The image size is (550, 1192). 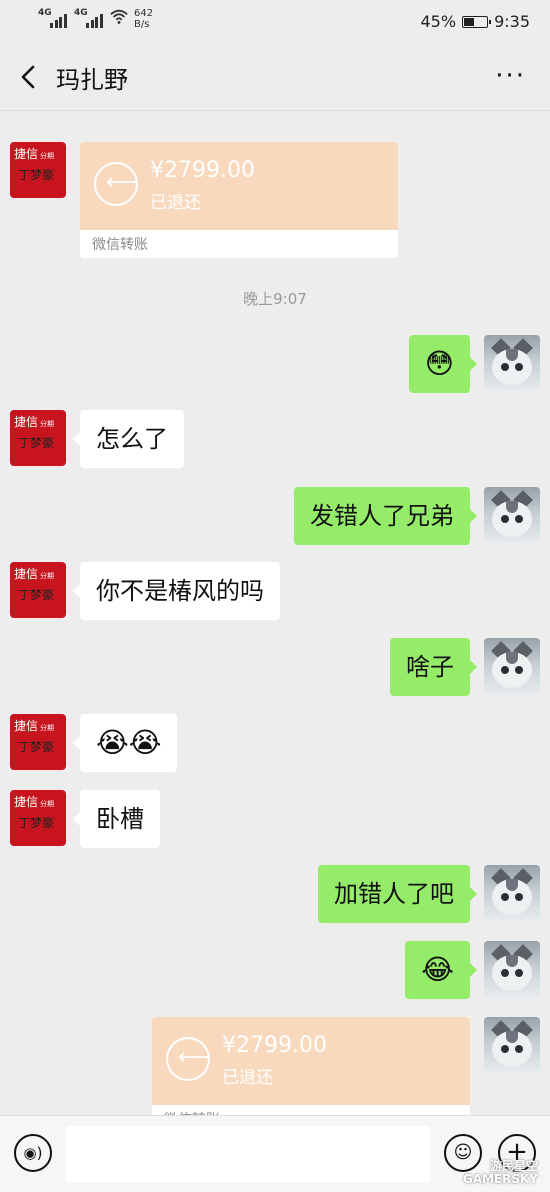 I want to click on timestamp: 晚上9:07, so click(x=275, y=299).